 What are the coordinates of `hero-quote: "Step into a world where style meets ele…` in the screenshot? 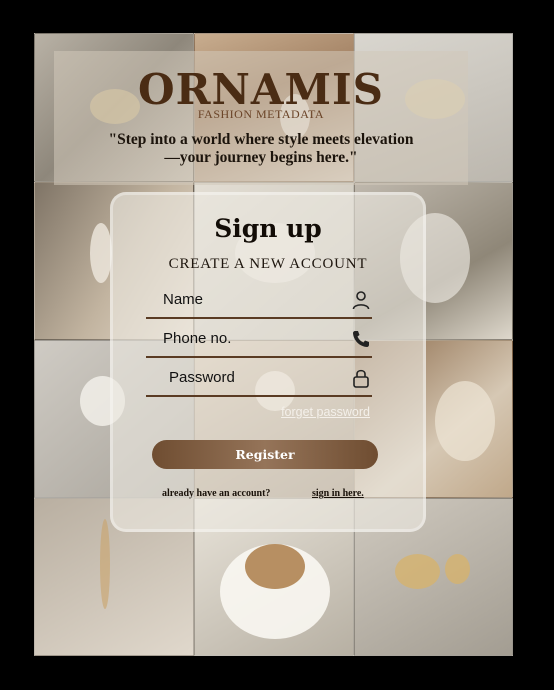 It's located at (261, 148).